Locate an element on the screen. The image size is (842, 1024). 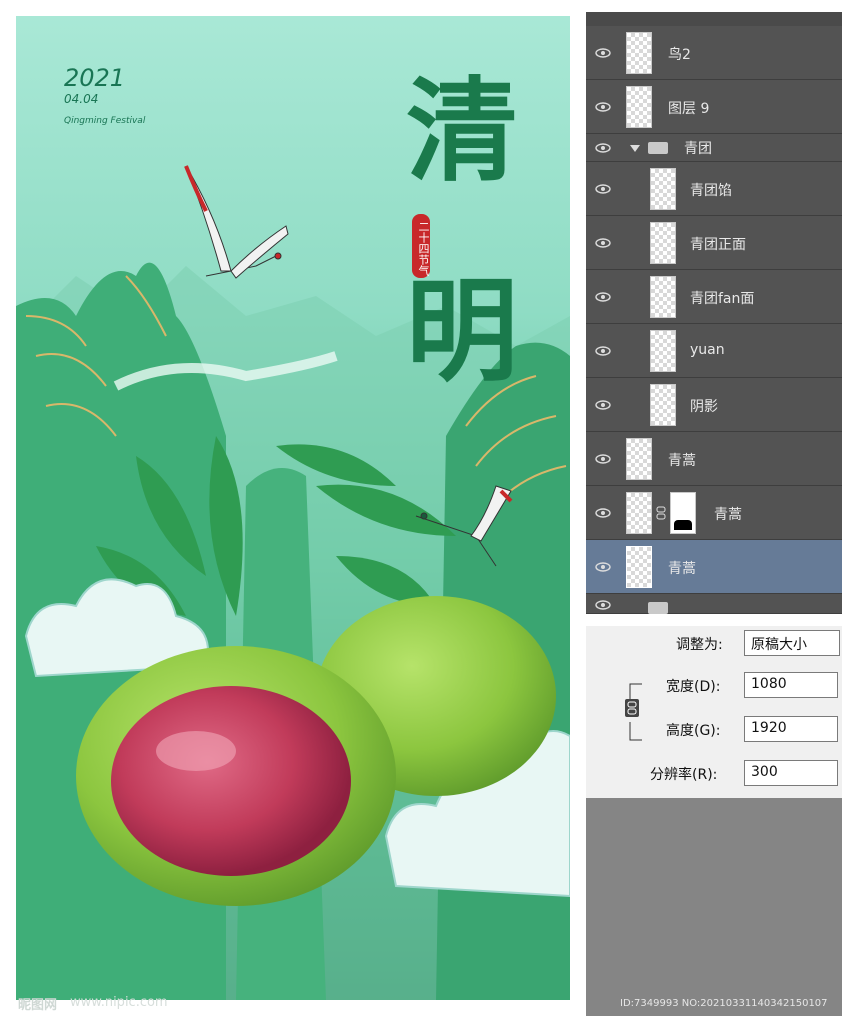
layer-row-selected: 青蒿 is located at coordinates (714, 567).